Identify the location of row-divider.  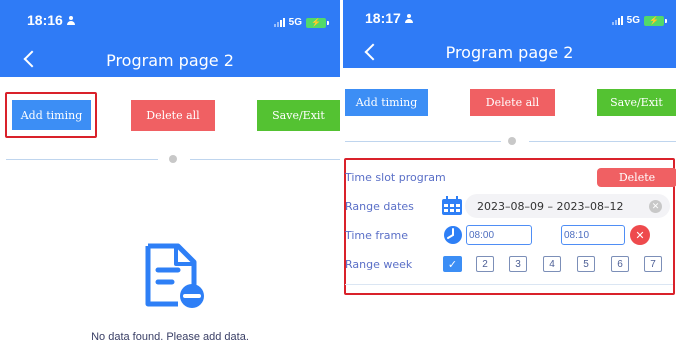
(509, 284).